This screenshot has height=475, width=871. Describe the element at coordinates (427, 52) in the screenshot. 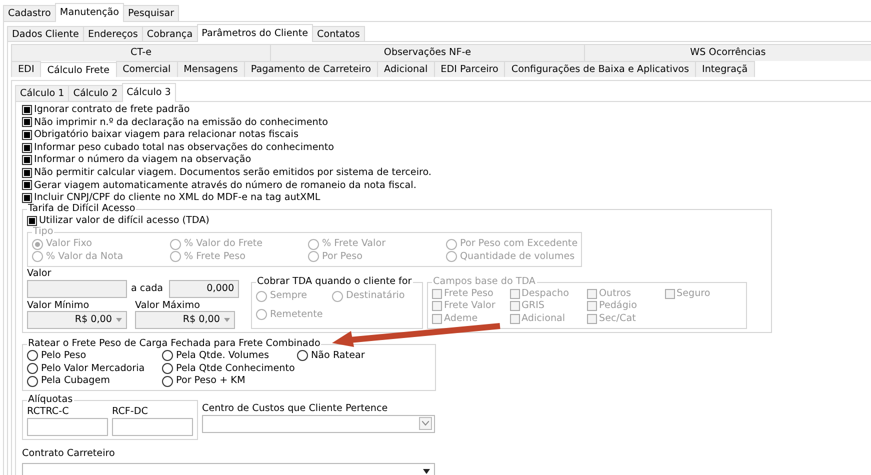

I see `tab: Observações NF-e` at that location.